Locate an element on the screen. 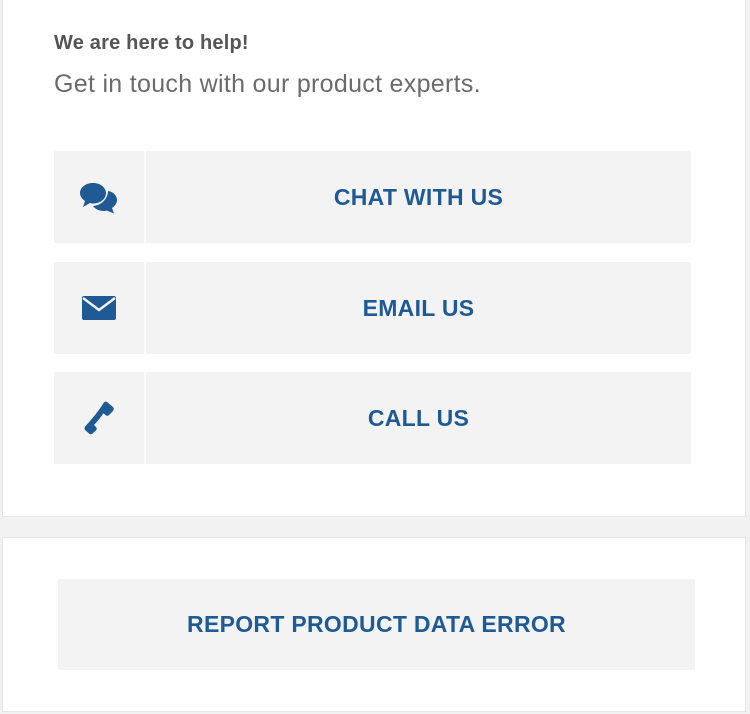  phone-icon-cell is located at coordinates (99, 418).